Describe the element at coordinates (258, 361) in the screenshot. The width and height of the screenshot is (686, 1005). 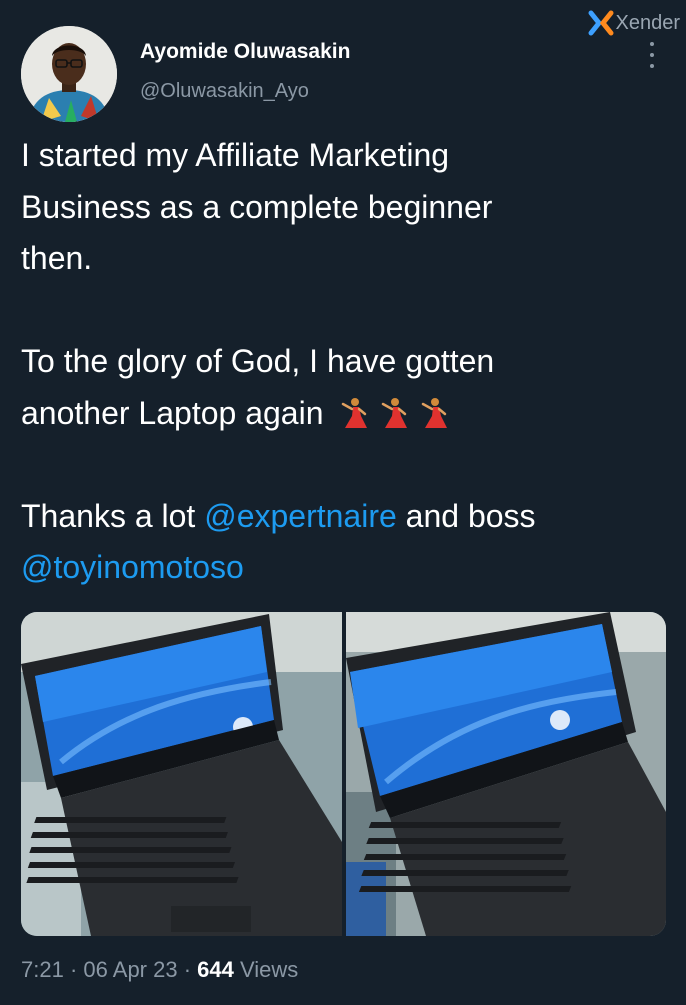
I see `tweet-line: To the glory of God, I have gotten` at that location.